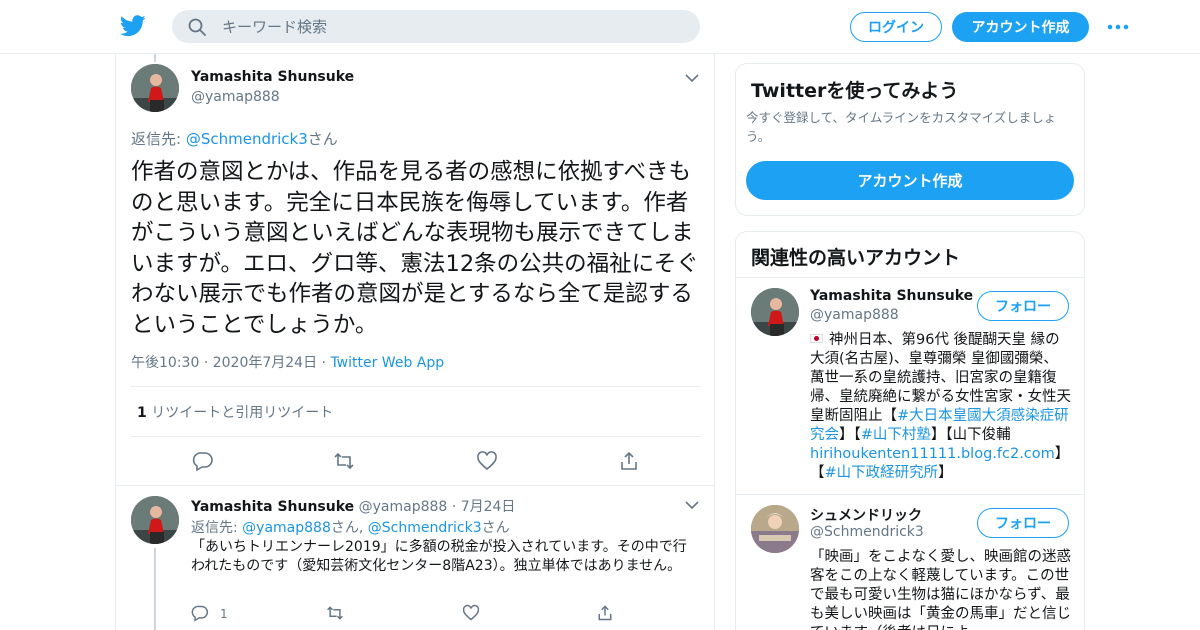 This screenshot has width=1200, height=630. Describe the element at coordinates (816, 338) in the screenshot. I see `japan-flag-icon` at that location.